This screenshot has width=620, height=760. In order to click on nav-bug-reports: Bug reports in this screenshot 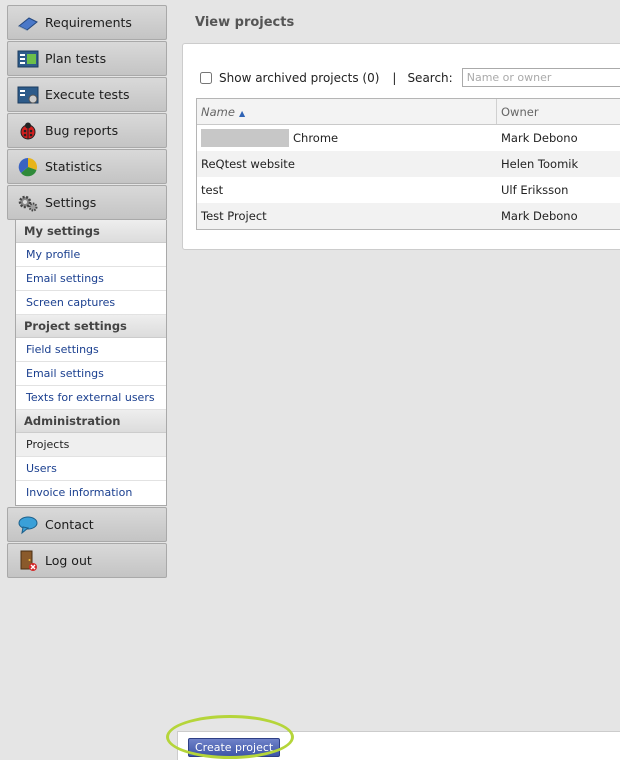, I will do `click(87, 130)`.